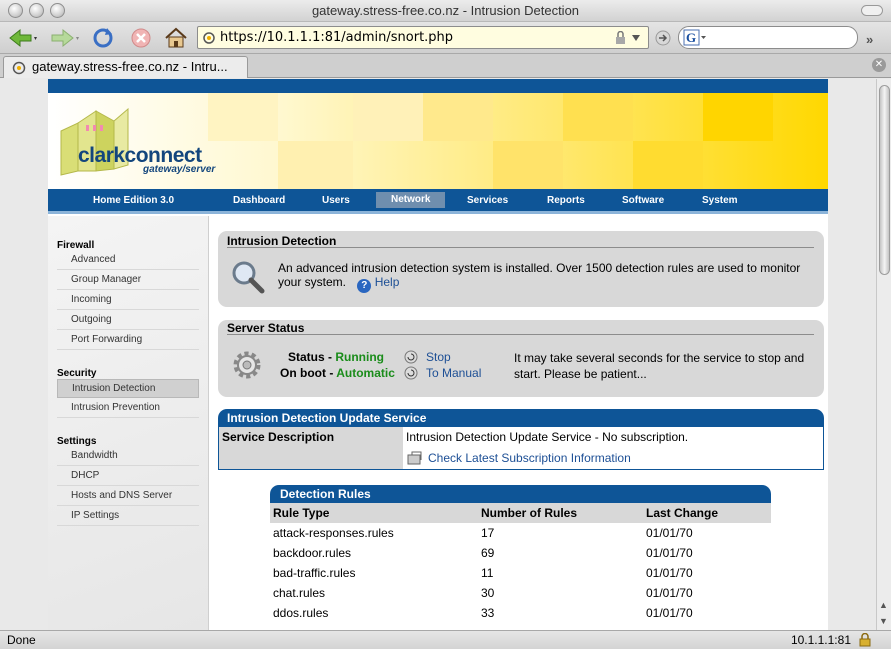  What do you see at coordinates (307, 373) in the screenshot?
I see `boot-label: On boot -` at bounding box center [307, 373].